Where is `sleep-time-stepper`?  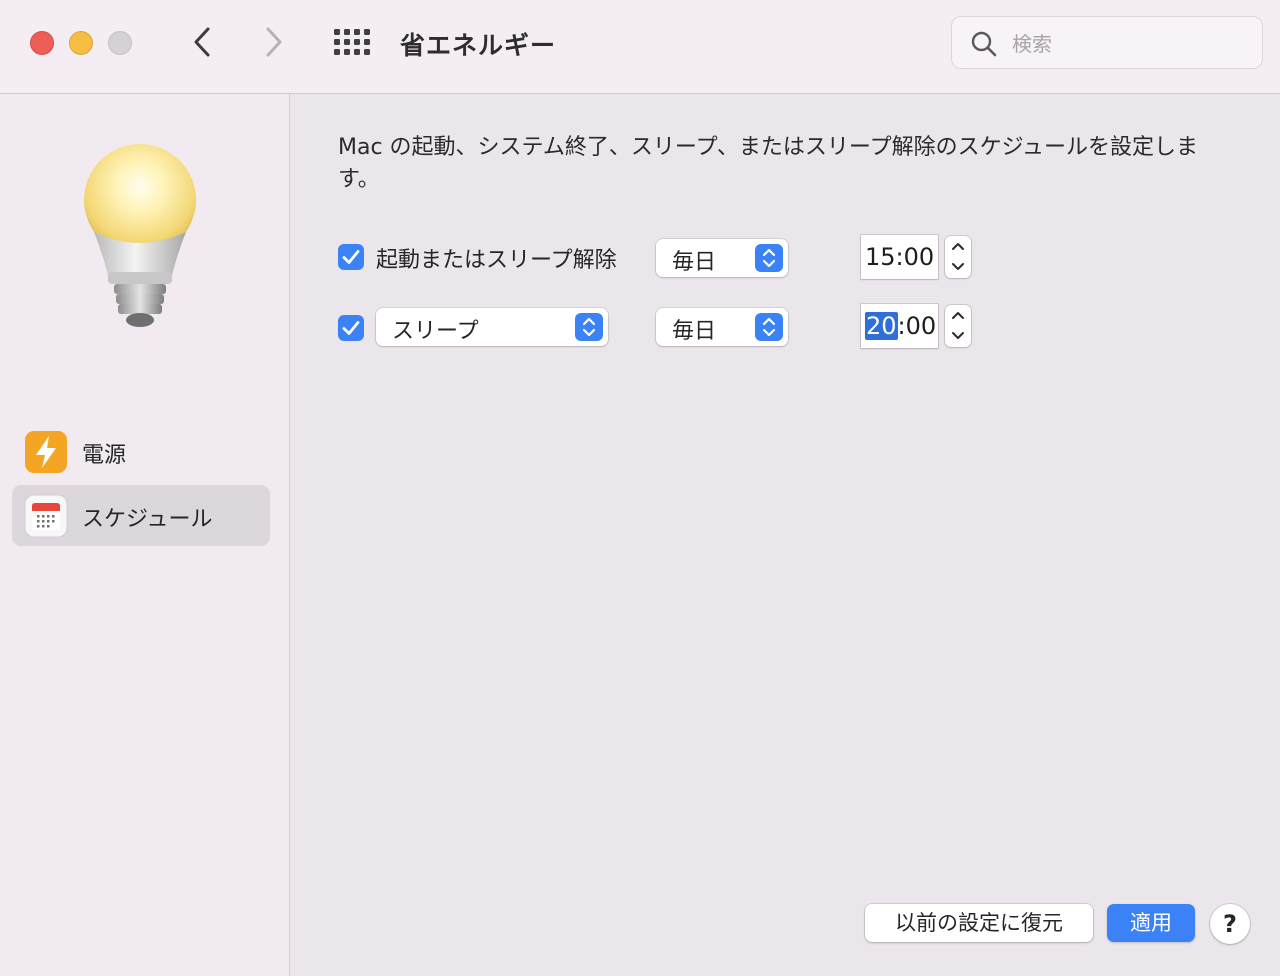
sleep-time-stepper is located at coordinates (958, 326).